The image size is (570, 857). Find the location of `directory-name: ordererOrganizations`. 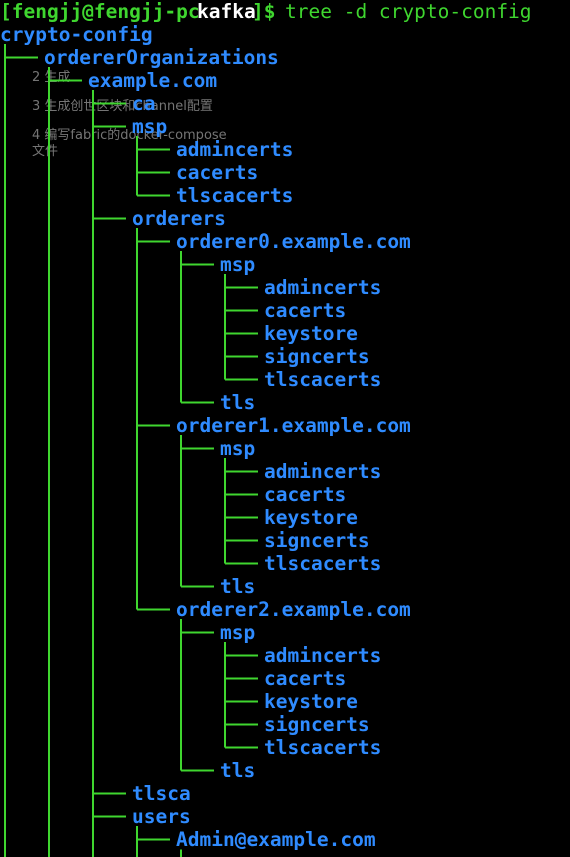

directory-name: ordererOrganizations is located at coordinates (161, 57).